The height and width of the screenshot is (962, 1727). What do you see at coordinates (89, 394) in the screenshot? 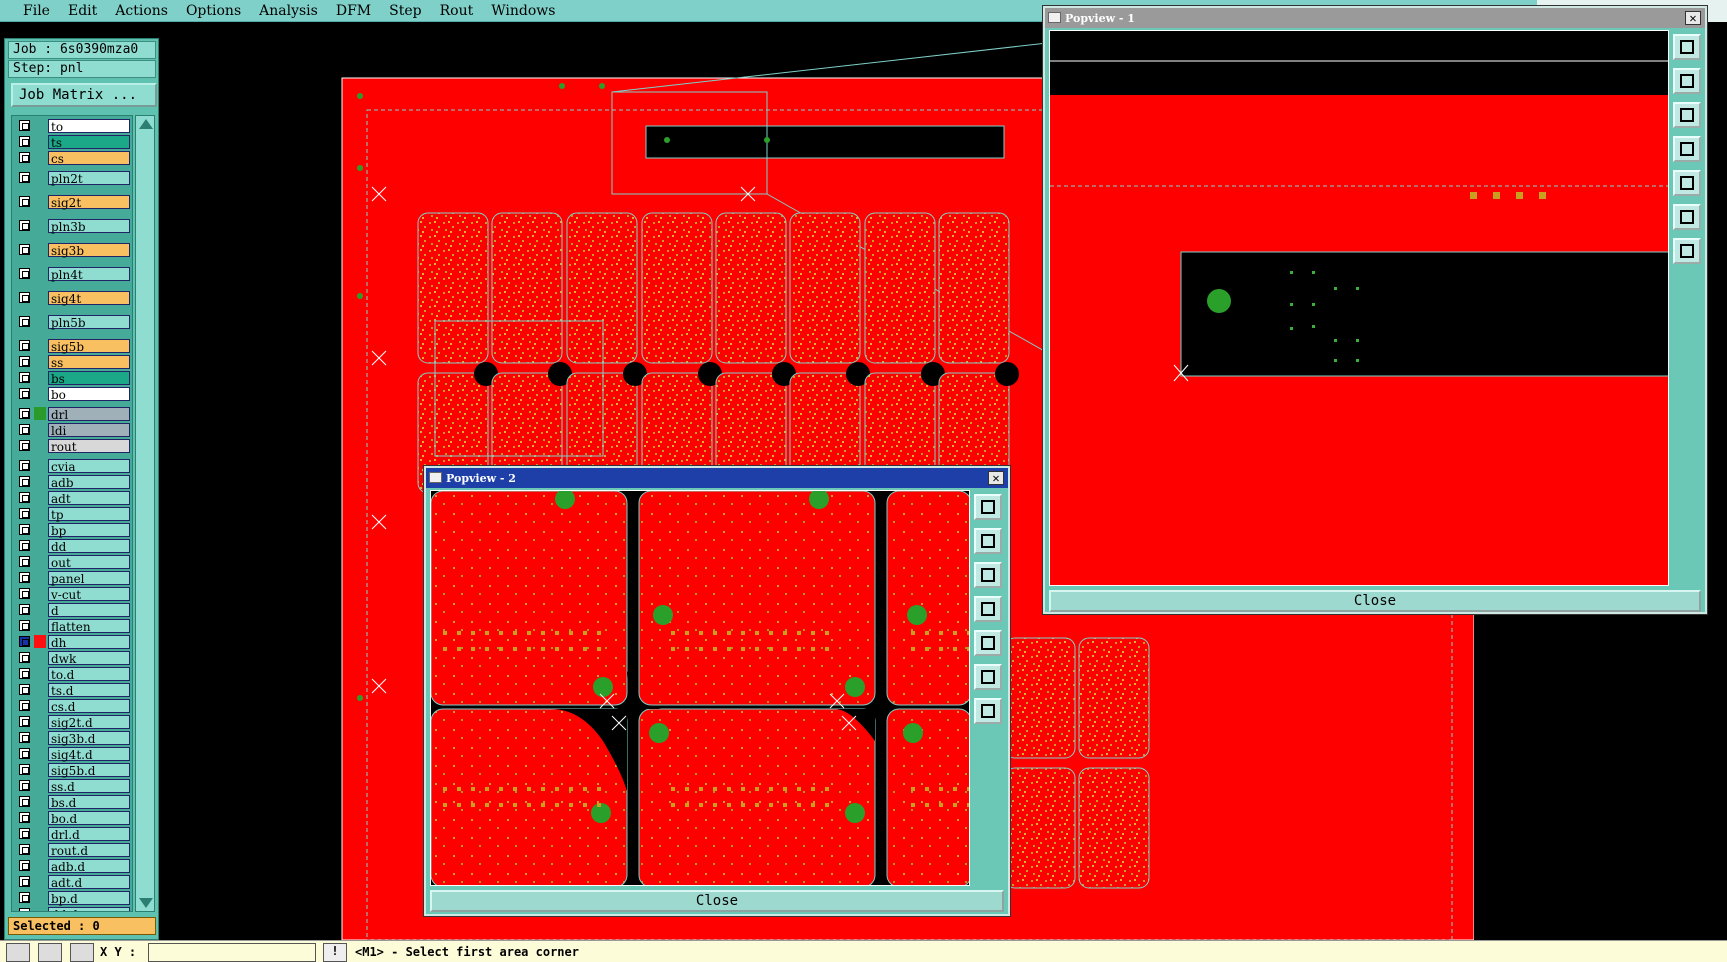
I see `layer-name: bo` at bounding box center [89, 394].